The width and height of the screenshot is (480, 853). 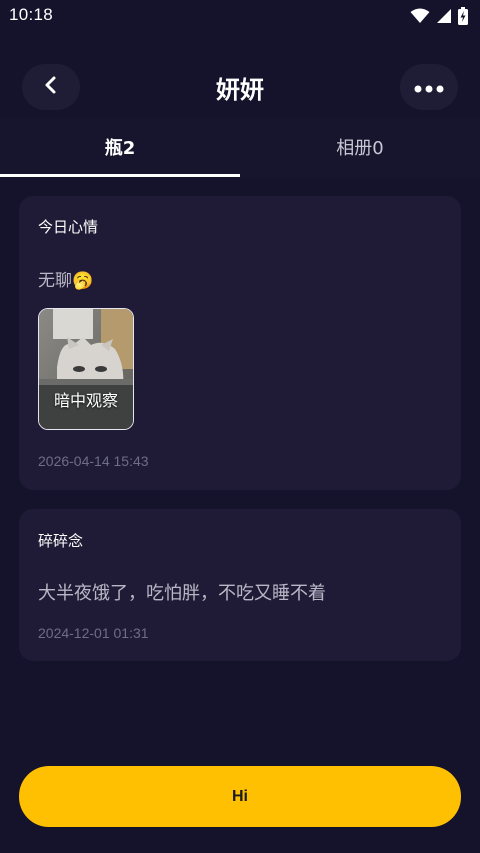 What do you see at coordinates (182, 593) in the screenshot?
I see `post-text: 大半夜饿了，吃怕胖，不吃又睡不着` at bounding box center [182, 593].